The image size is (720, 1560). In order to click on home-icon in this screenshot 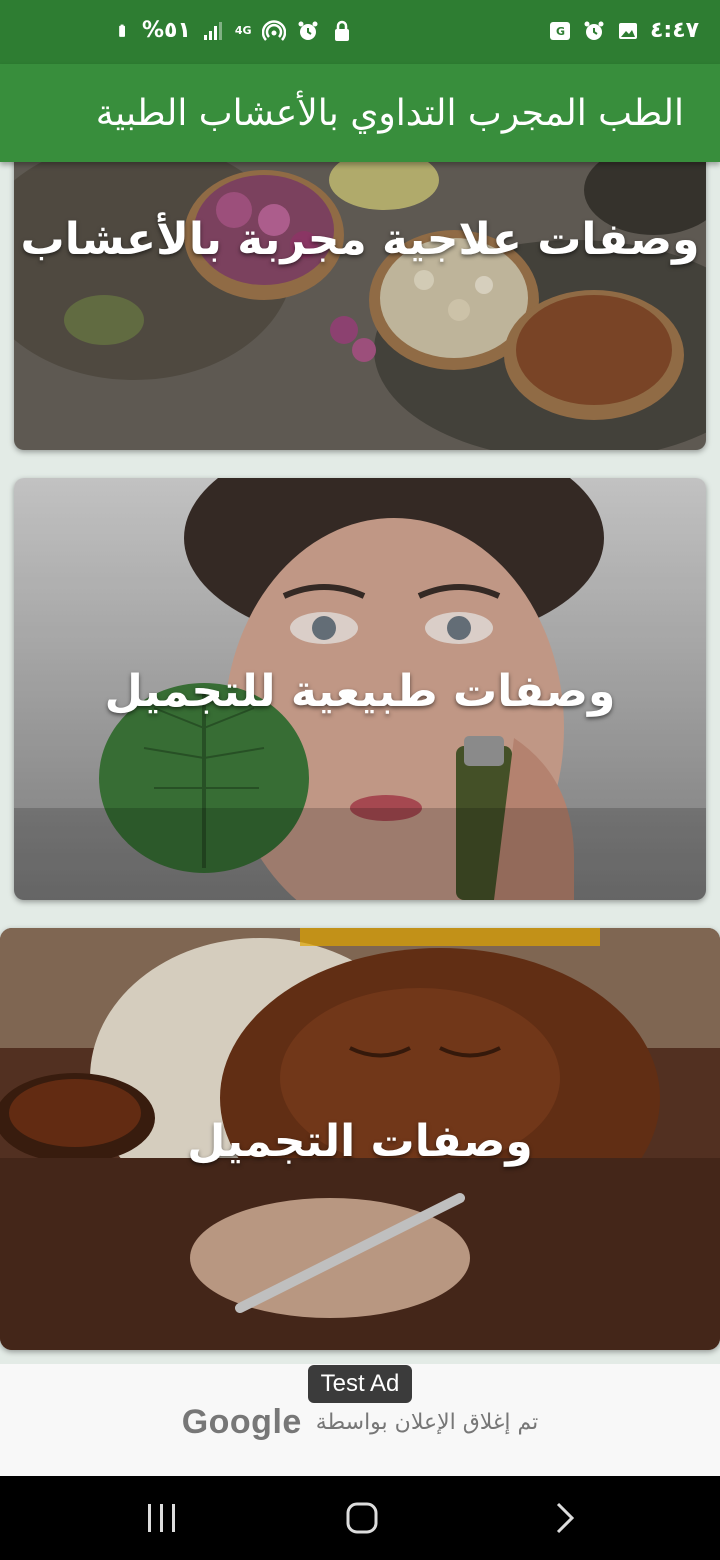, I will do `click(362, 1518)`.